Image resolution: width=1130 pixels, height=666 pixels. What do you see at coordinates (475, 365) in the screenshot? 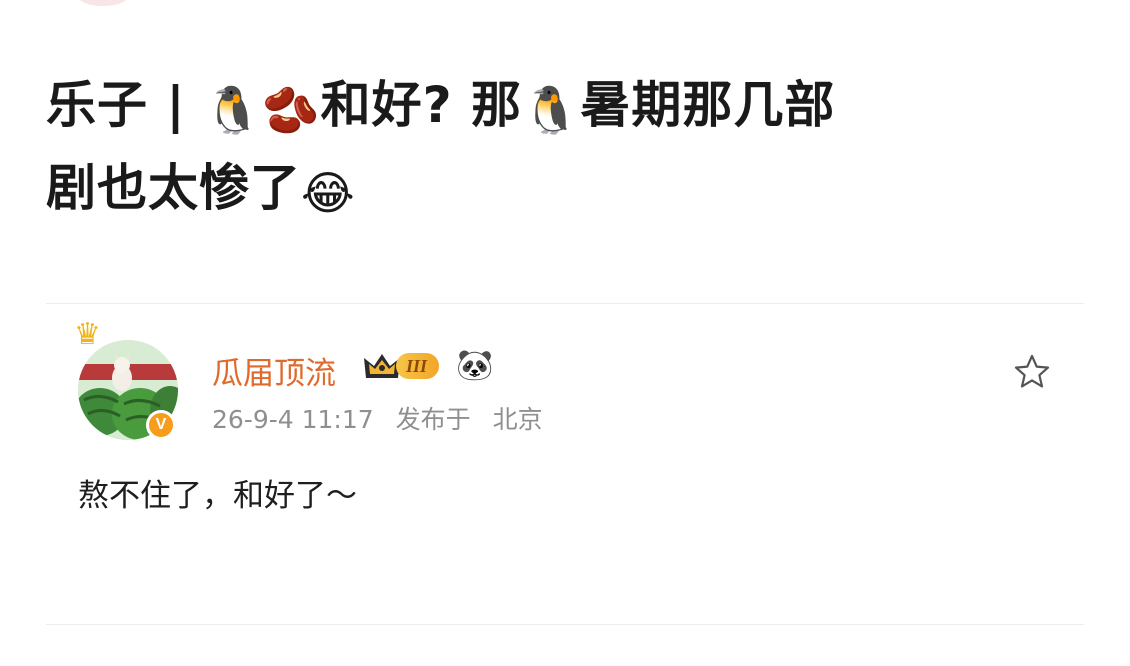
I see `panda-icon: 🐼` at bounding box center [475, 365].